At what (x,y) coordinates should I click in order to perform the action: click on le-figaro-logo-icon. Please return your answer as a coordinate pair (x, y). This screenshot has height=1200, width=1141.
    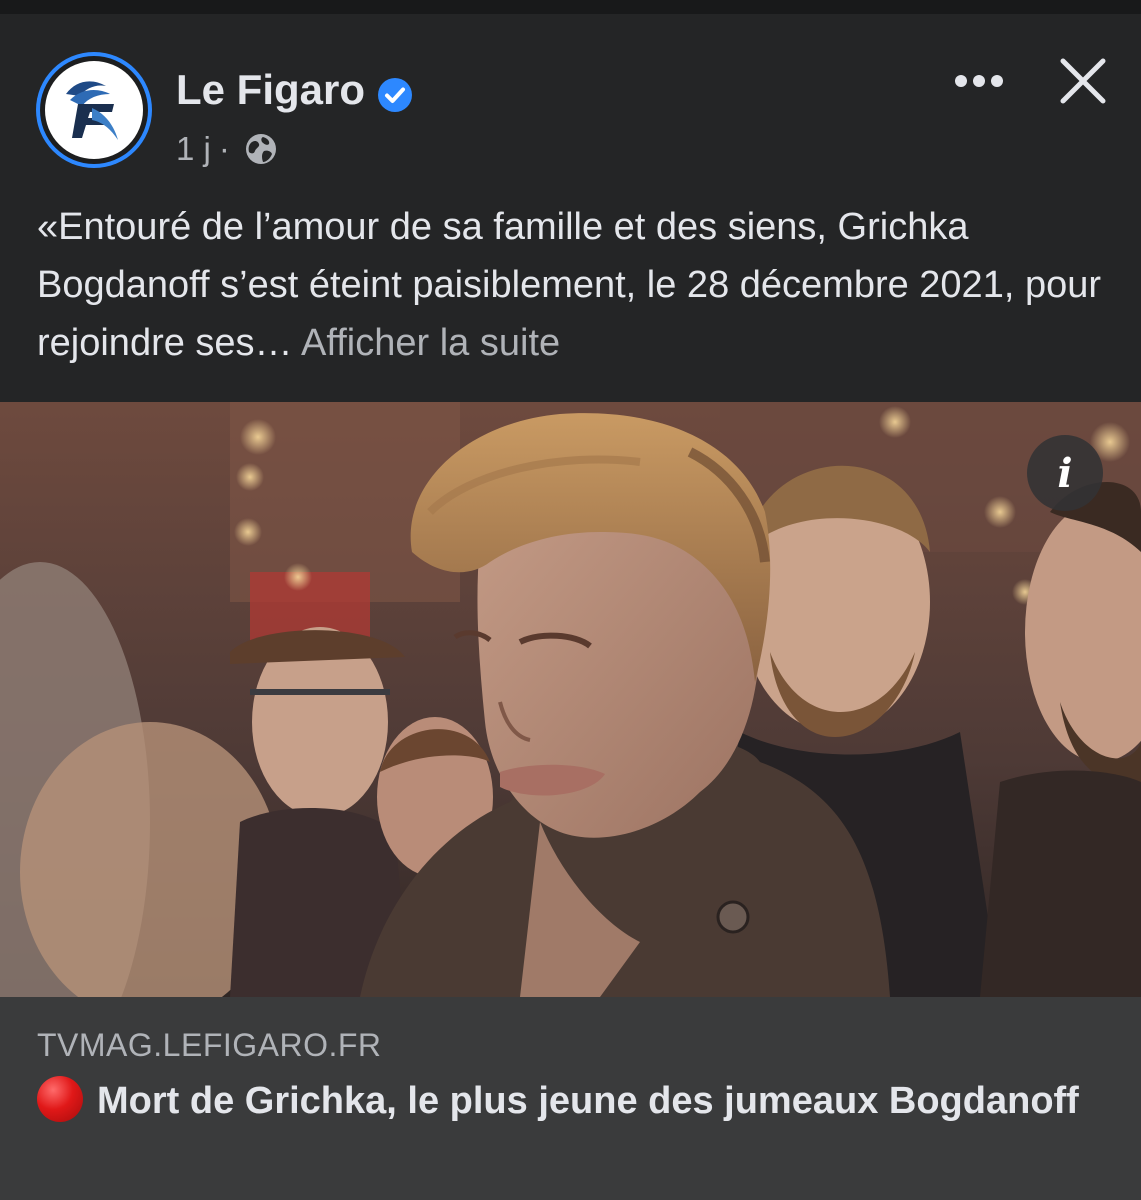
    Looking at the image, I should click on (94, 110).